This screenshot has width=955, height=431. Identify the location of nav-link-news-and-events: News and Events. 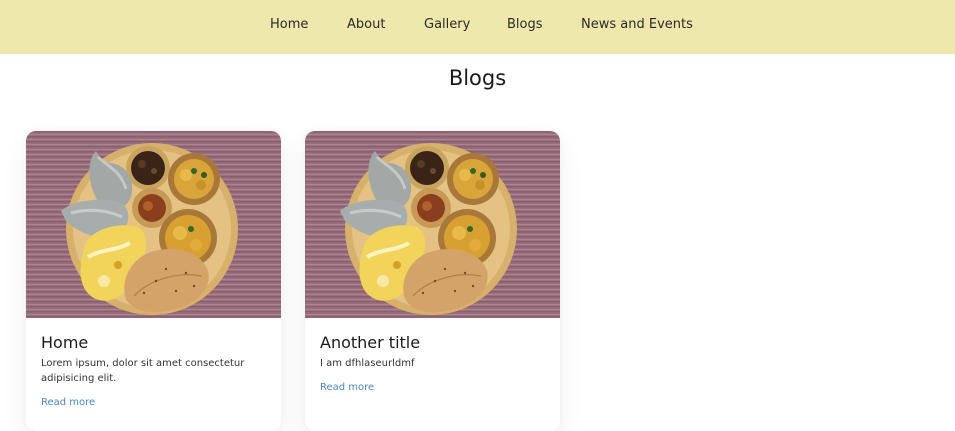
(637, 24).